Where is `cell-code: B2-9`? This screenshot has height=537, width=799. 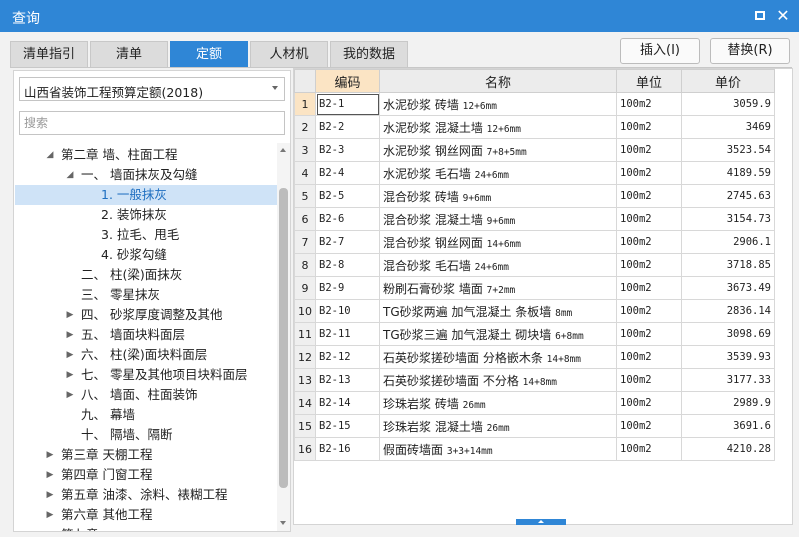 cell-code: B2-9 is located at coordinates (347, 288).